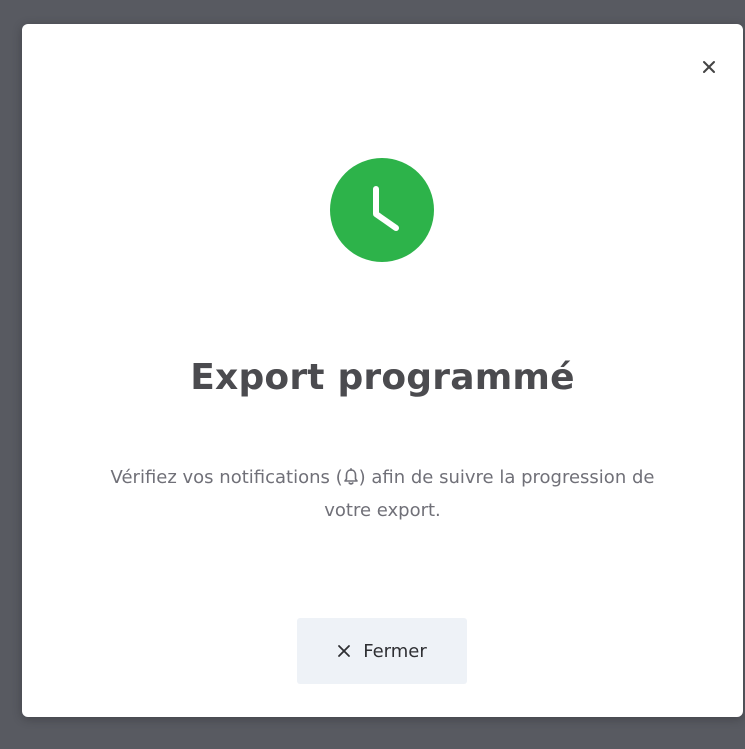 This screenshot has height=749, width=745. I want to click on dialog-title: Export programmé, so click(382, 377).